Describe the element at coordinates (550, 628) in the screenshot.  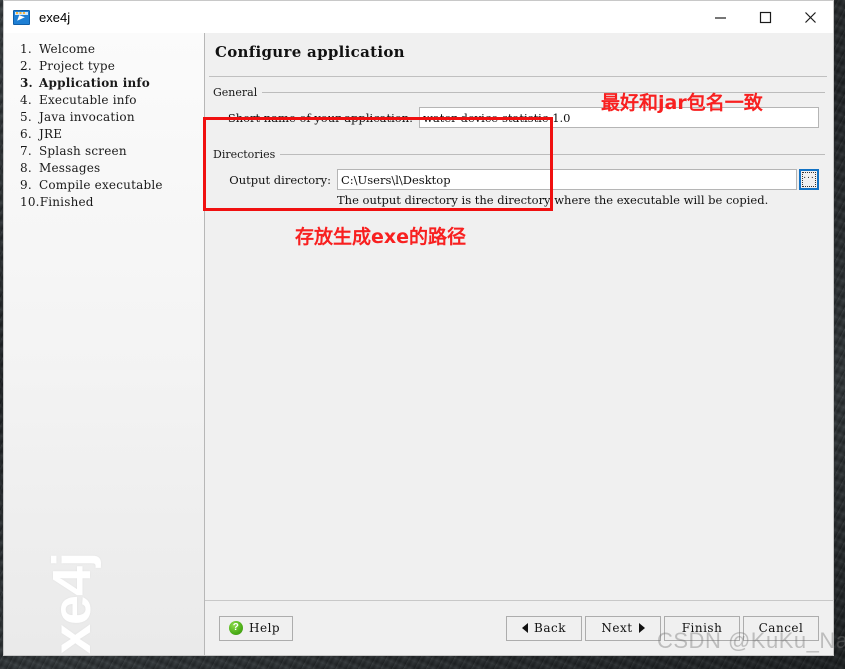
I see `back-button-label: Back` at that location.